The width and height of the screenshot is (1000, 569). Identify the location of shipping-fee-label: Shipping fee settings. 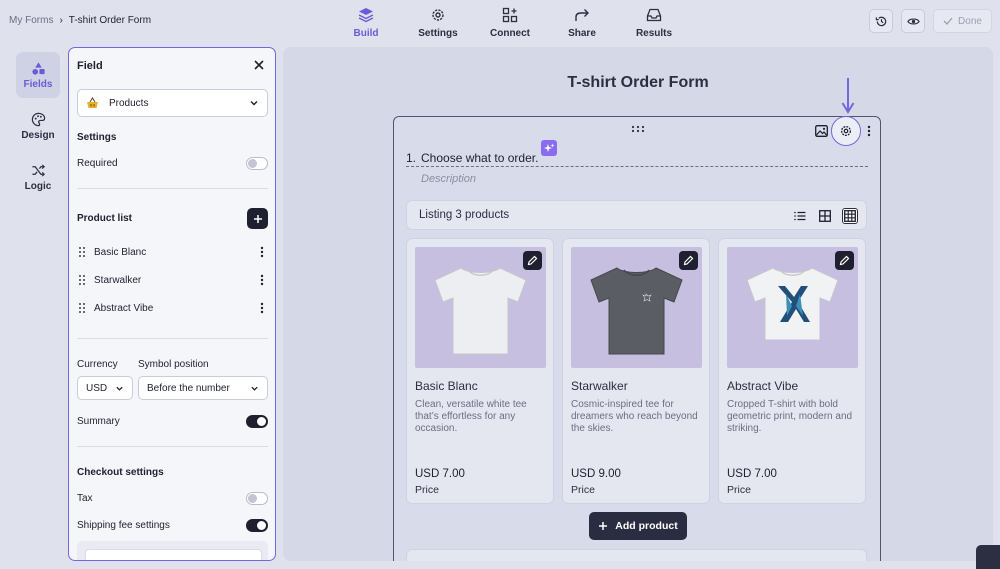
(123, 525).